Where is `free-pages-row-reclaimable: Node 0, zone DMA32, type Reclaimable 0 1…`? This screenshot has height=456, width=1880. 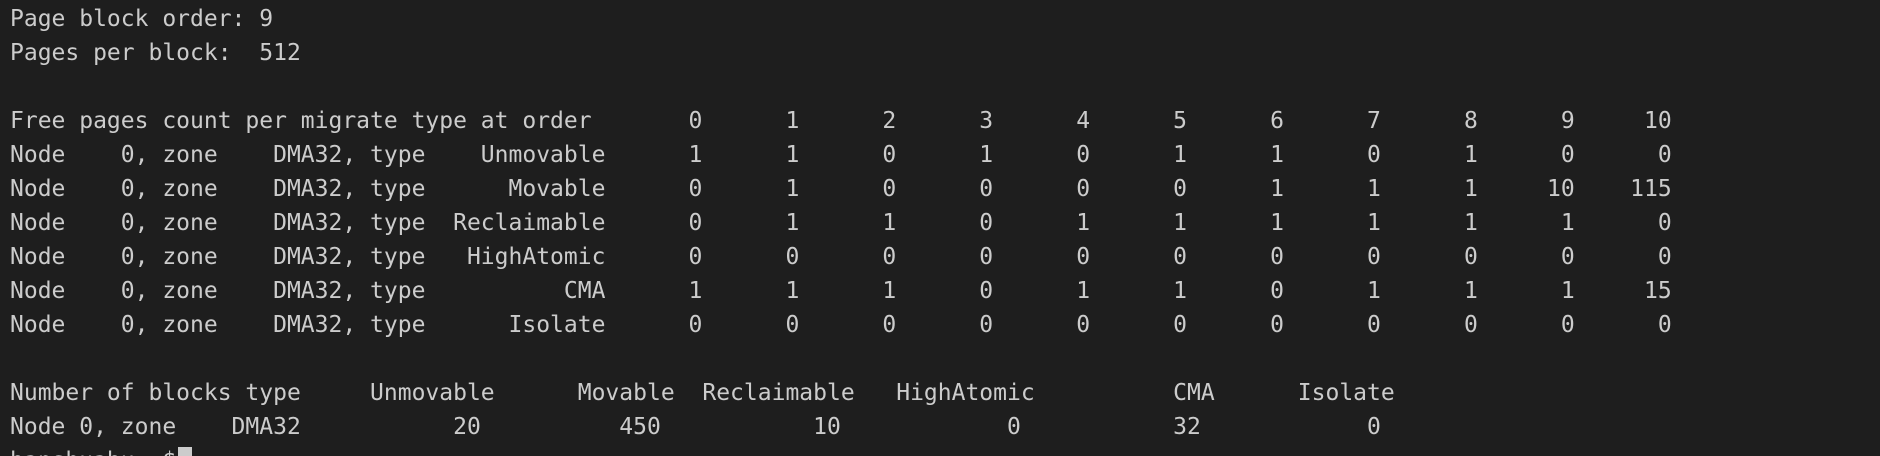 free-pages-row-reclaimable: Node 0, zone DMA32, type Reclaimable 0 1… is located at coordinates (841, 223).